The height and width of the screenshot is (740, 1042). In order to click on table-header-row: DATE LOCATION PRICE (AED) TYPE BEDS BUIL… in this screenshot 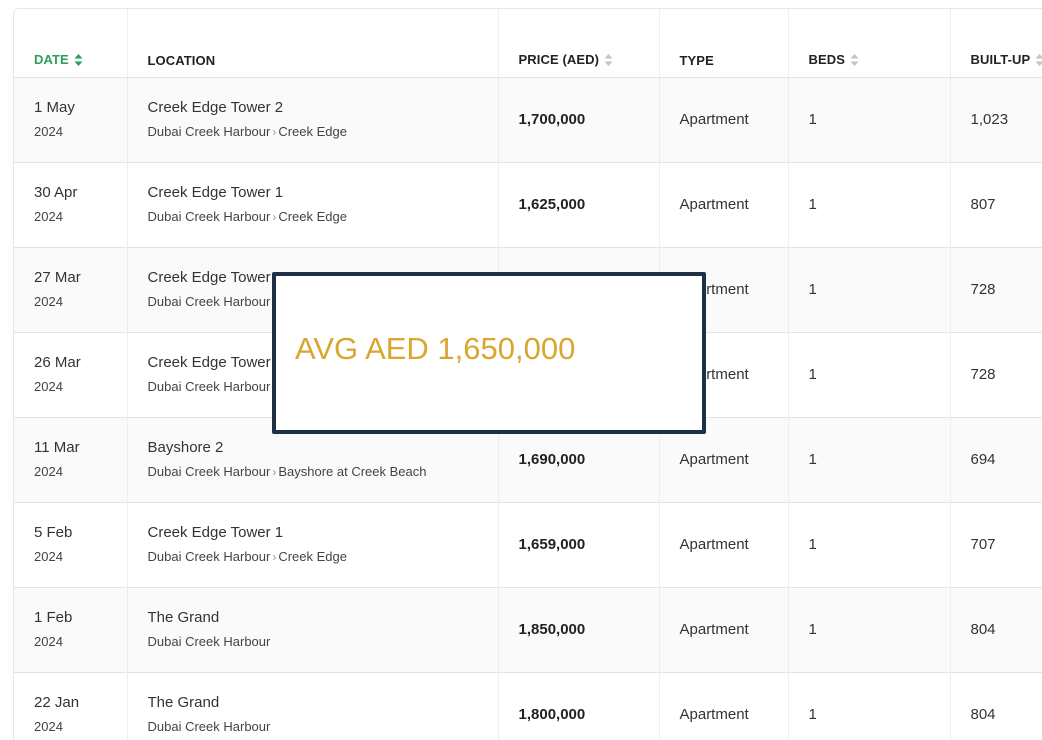, I will do `click(528, 43)`.